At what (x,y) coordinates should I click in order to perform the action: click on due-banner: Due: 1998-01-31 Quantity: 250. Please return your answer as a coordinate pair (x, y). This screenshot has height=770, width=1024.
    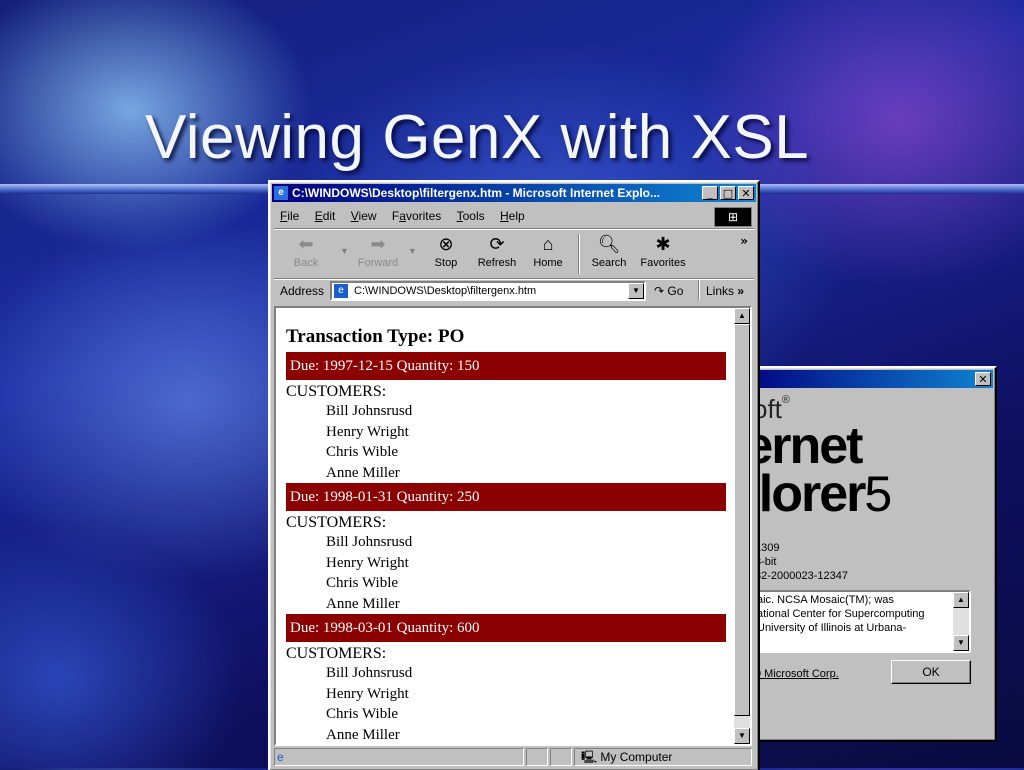
    Looking at the image, I should click on (506, 497).